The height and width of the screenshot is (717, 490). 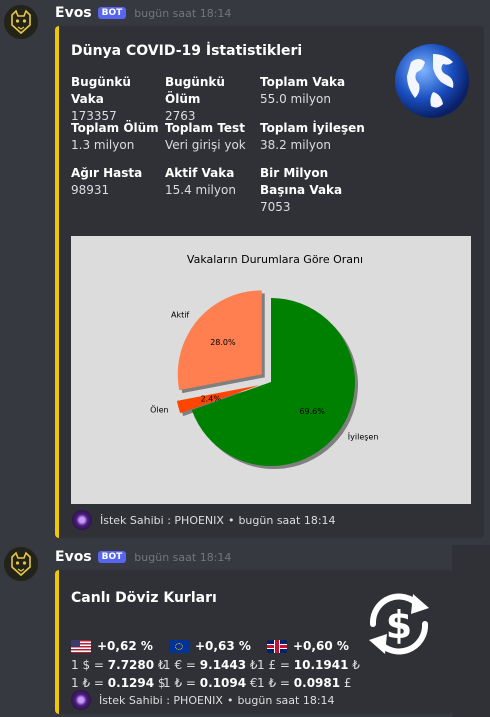 What do you see at coordinates (180, 314) in the screenshot?
I see `pie-label-active: Aktif` at bounding box center [180, 314].